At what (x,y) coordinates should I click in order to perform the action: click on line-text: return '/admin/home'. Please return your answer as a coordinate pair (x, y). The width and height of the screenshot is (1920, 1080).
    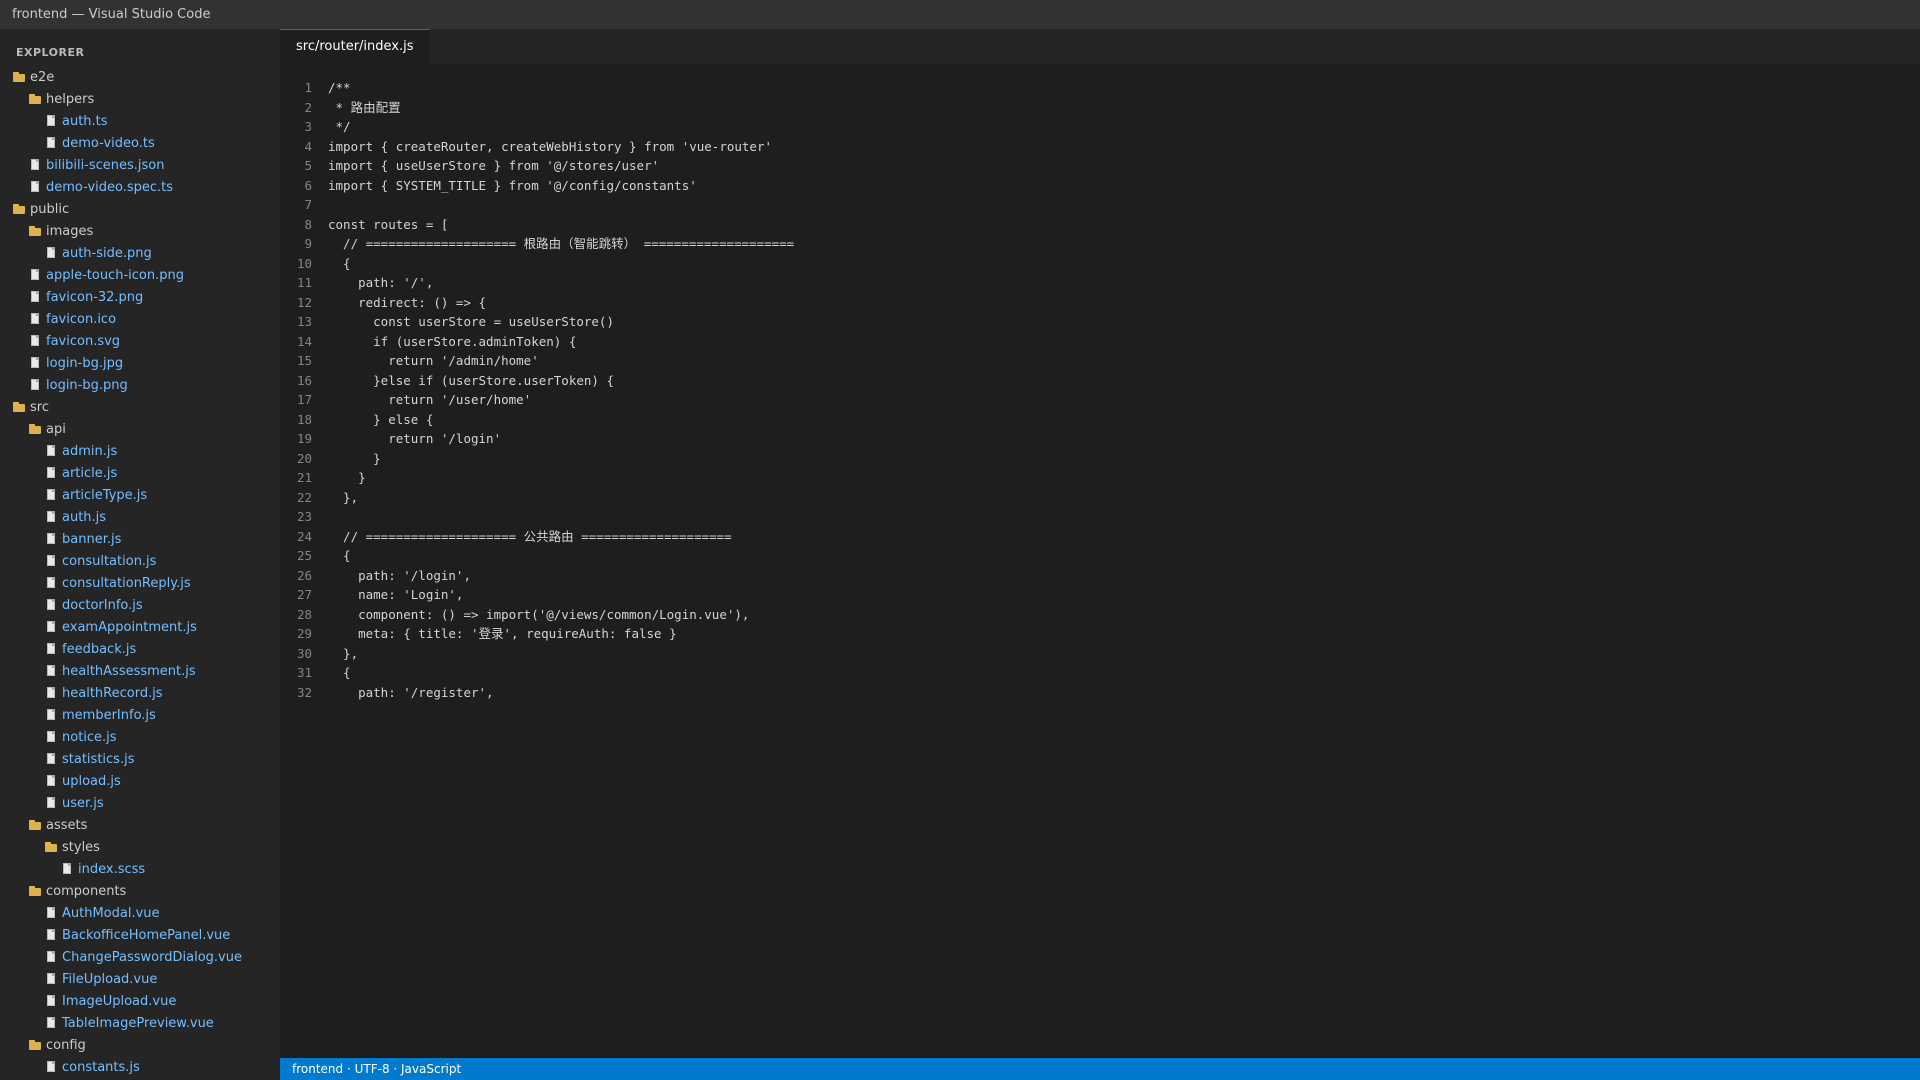
    Looking at the image, I should click on (433, 360).